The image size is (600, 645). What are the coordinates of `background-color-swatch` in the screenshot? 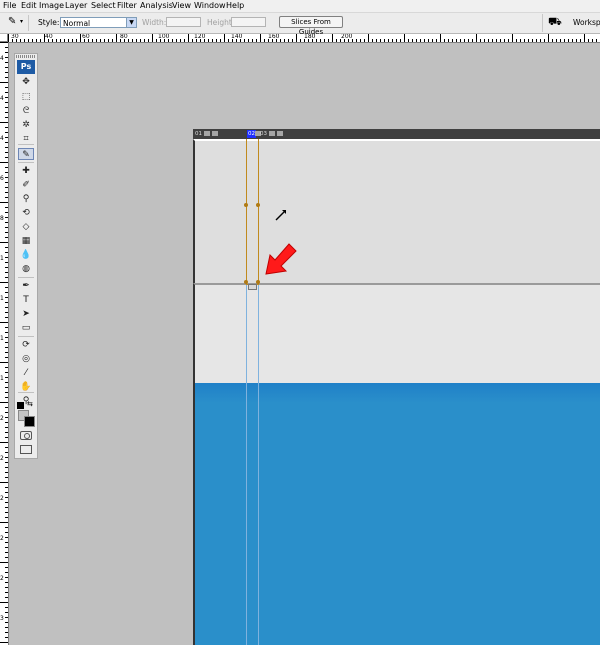 It's located at (29, 421).